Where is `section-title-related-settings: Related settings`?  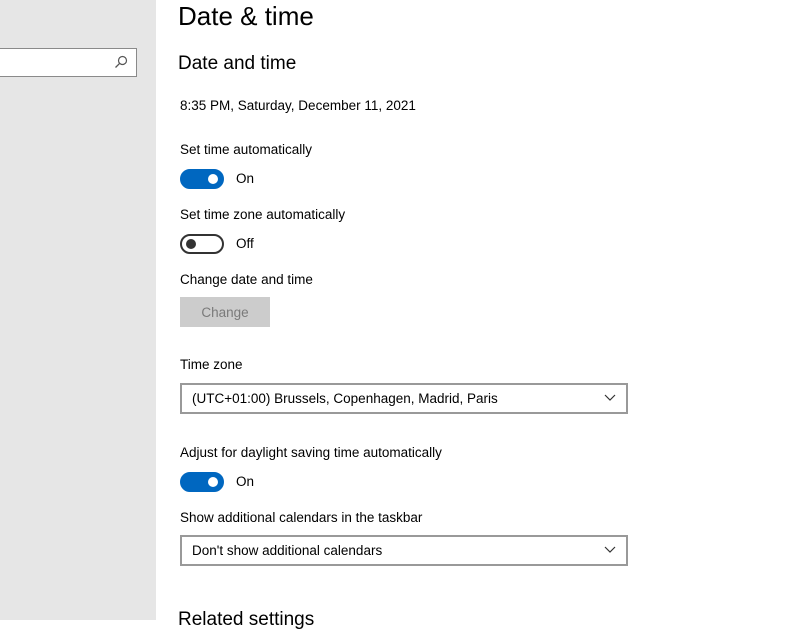 section-title-related-settings: Related settings is located at coordinates (246, 619).